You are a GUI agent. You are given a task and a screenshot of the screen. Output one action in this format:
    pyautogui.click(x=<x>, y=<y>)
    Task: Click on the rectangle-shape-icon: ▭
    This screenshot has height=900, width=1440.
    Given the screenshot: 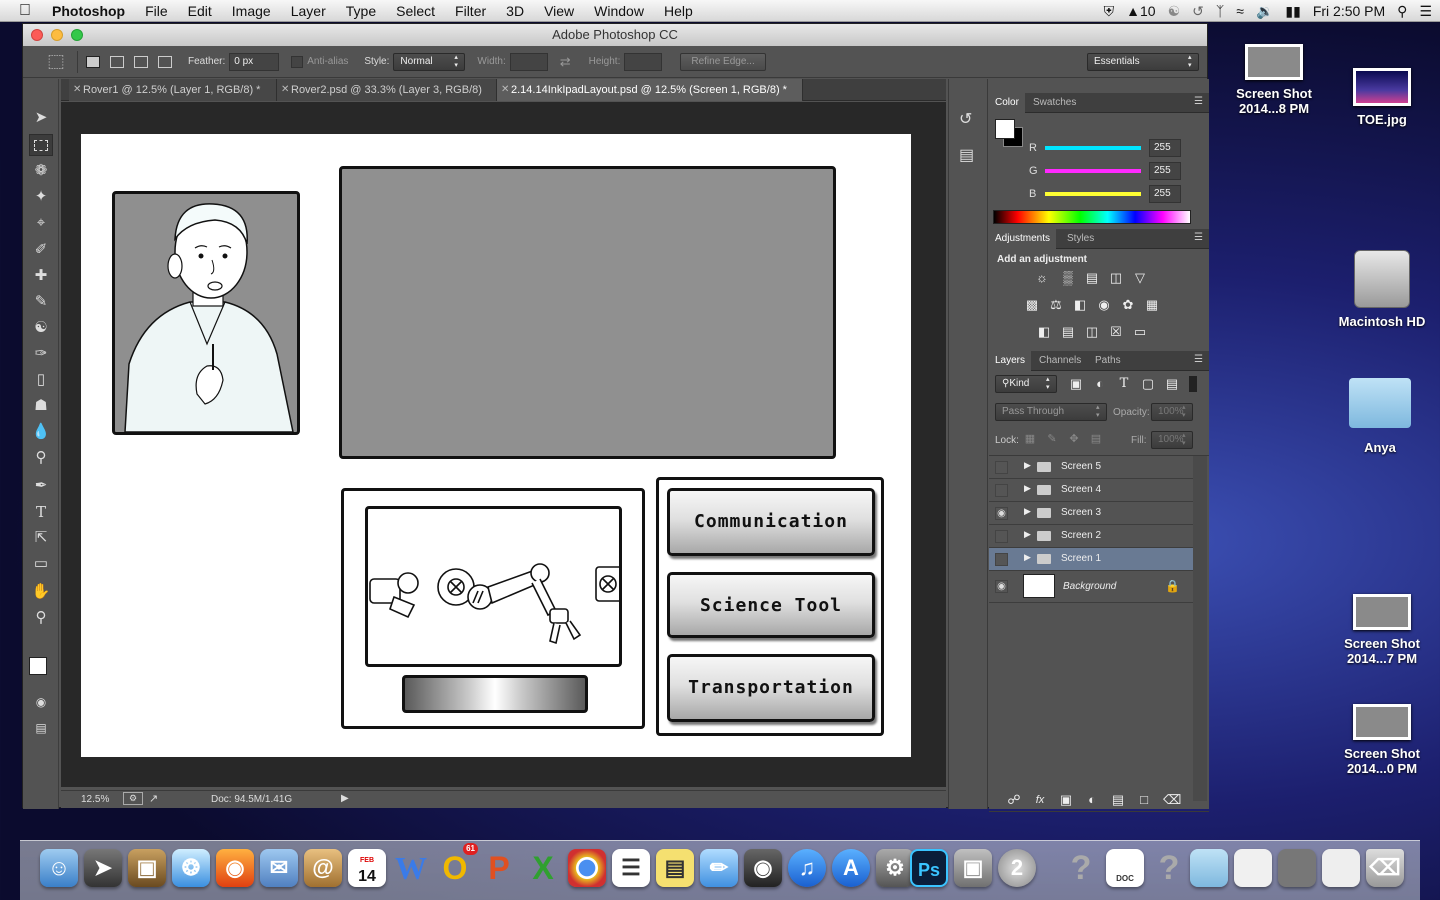 What is the action you would take?
    pyautogui.click(x=41, y=564)
    